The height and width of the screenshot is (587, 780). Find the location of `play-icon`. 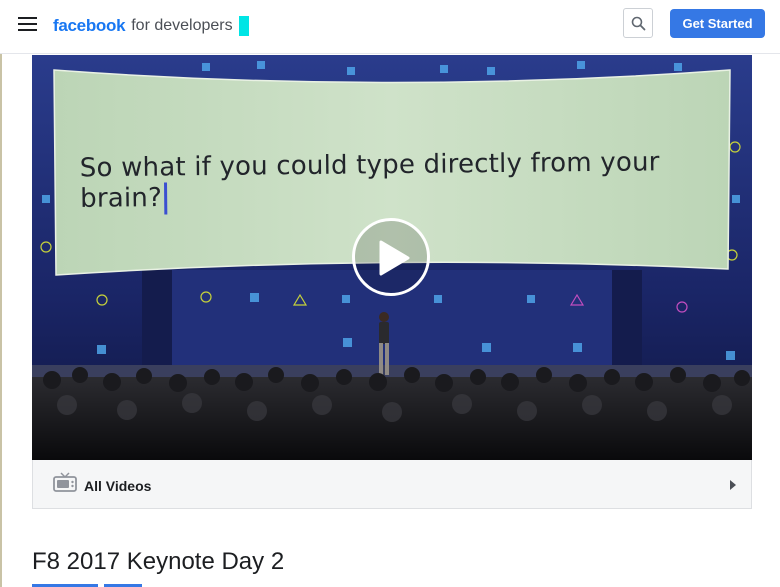

play-icon is located at coordinates (394, 258).